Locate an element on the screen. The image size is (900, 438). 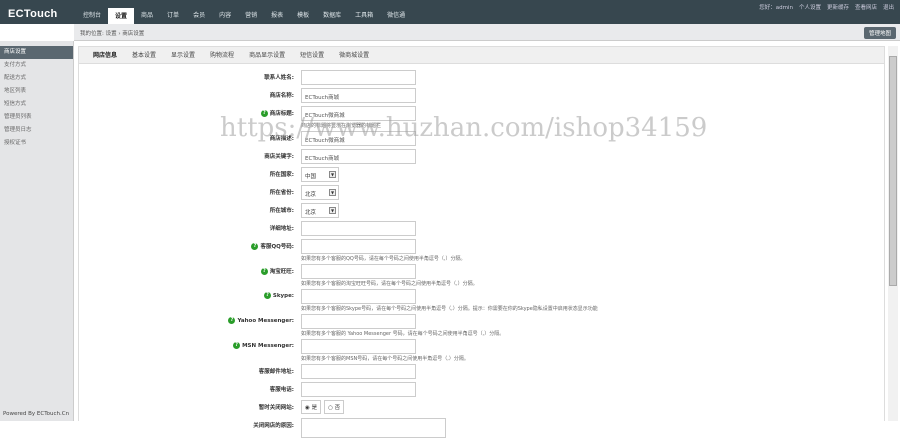
sidebar-item-4: 短信方式 is located at coordinates (36, 104).